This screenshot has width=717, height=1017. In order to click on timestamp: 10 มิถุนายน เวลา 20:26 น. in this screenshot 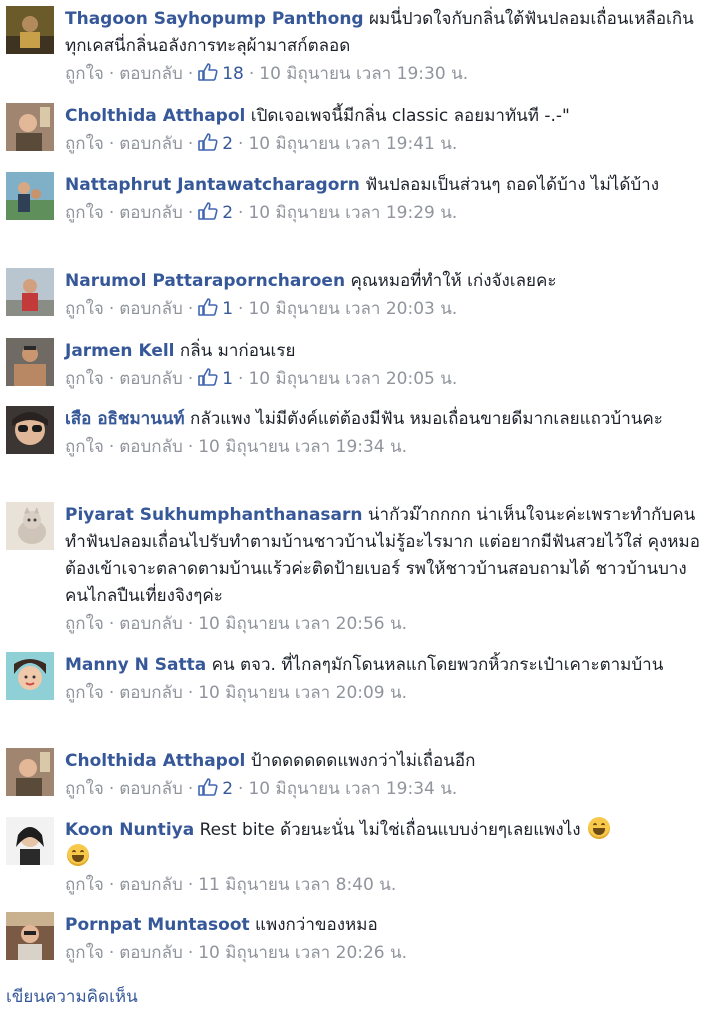, I will do `click(302, 953)`.